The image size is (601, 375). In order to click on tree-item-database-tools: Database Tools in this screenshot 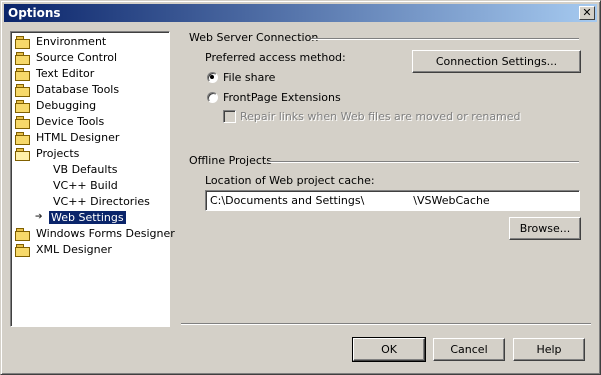, I will do `click(68, 89)`.